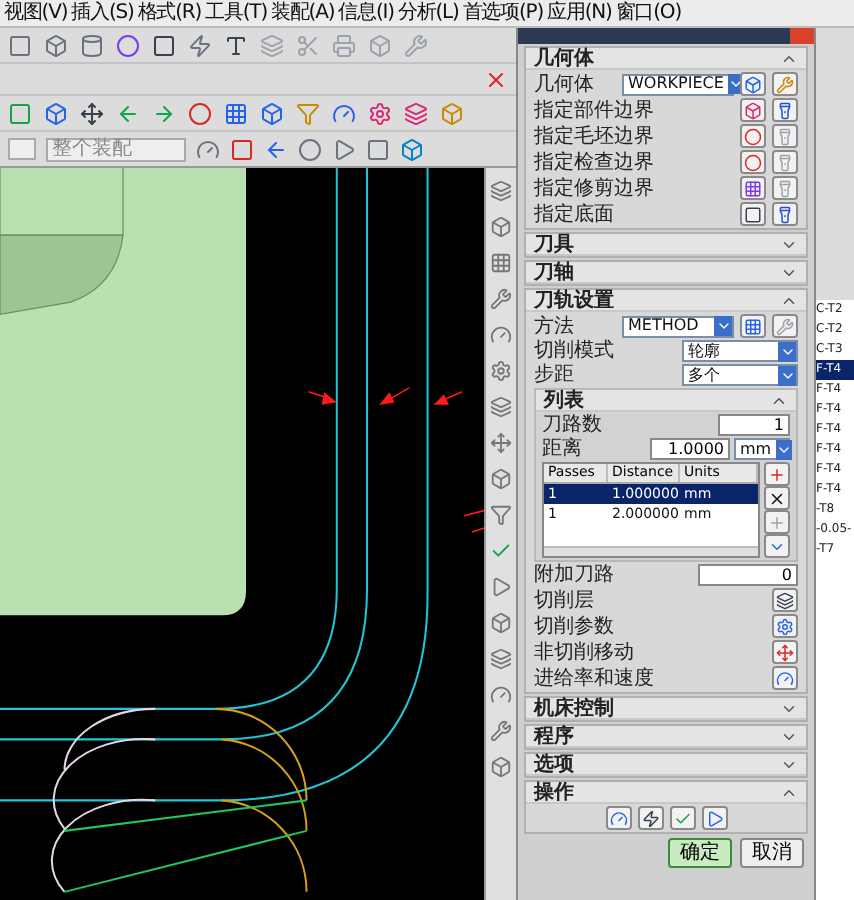 This screenshot has width=854, height=900. I want to click on section-title: 选项, so click(554, 764).